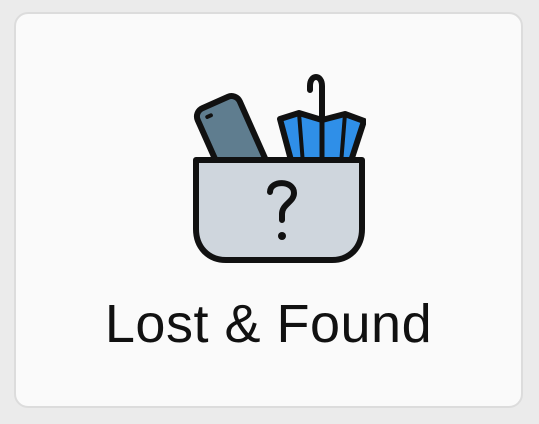  I want to click on box-icon, so click(279, 210).